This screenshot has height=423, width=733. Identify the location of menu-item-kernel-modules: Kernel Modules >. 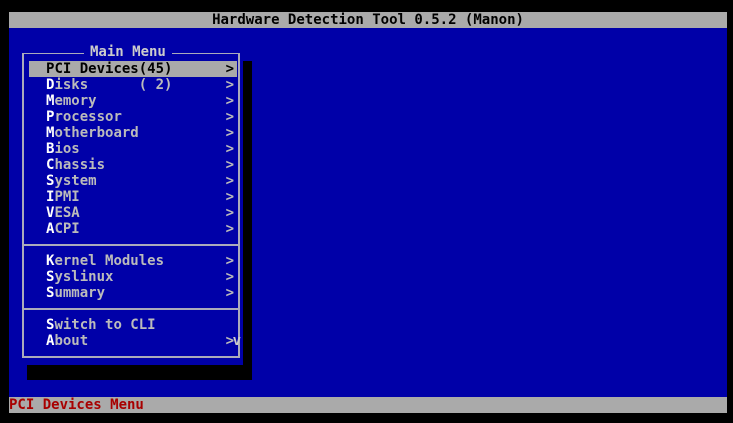
(133, 261).